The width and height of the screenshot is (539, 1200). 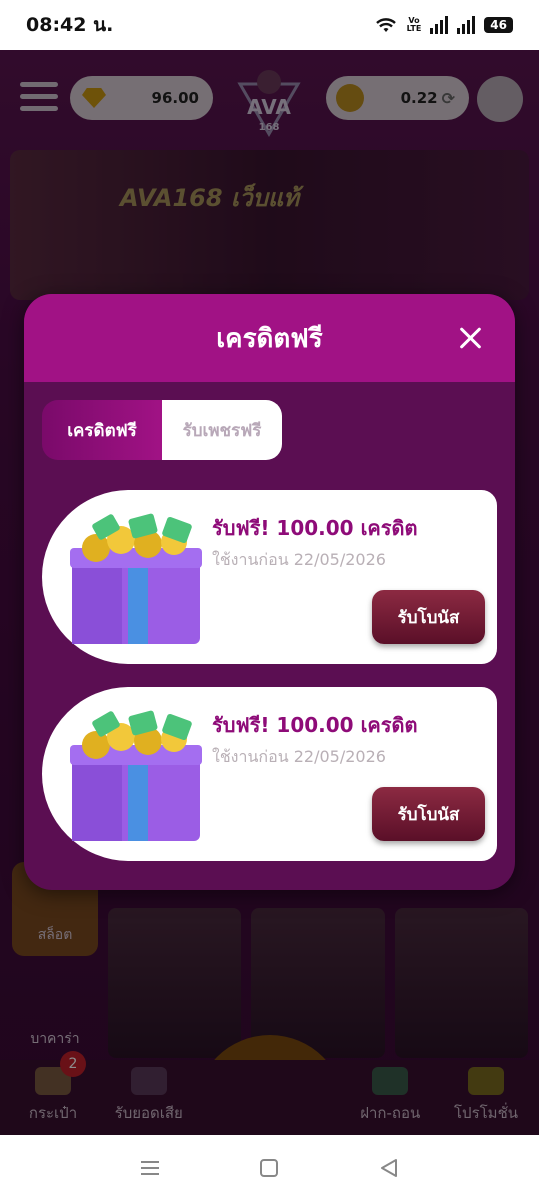 I want to click on status-bar: 08:42 น. Vo LTE 46, so click(x=269, y=25).